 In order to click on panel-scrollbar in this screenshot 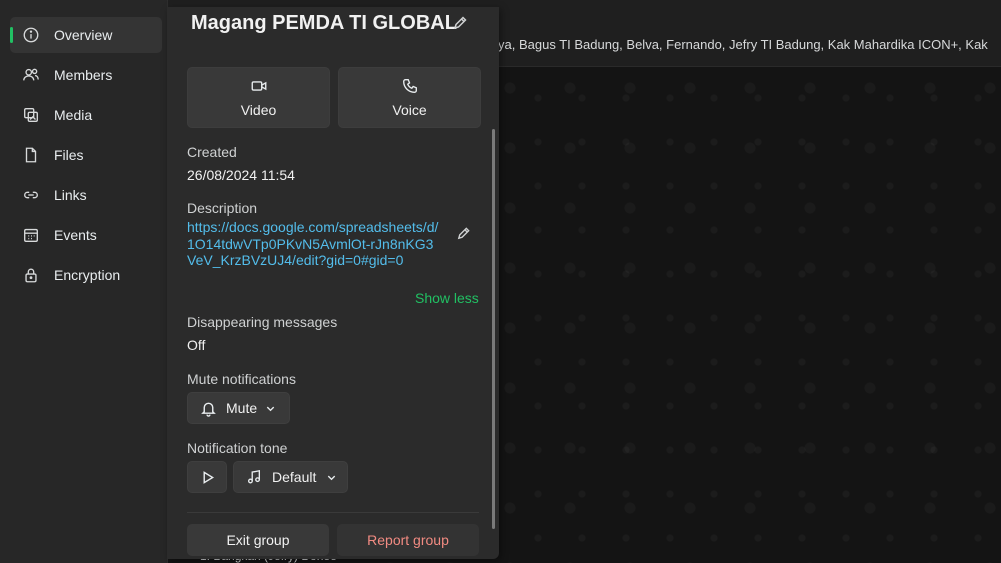, I will do `click(493, 329)`.